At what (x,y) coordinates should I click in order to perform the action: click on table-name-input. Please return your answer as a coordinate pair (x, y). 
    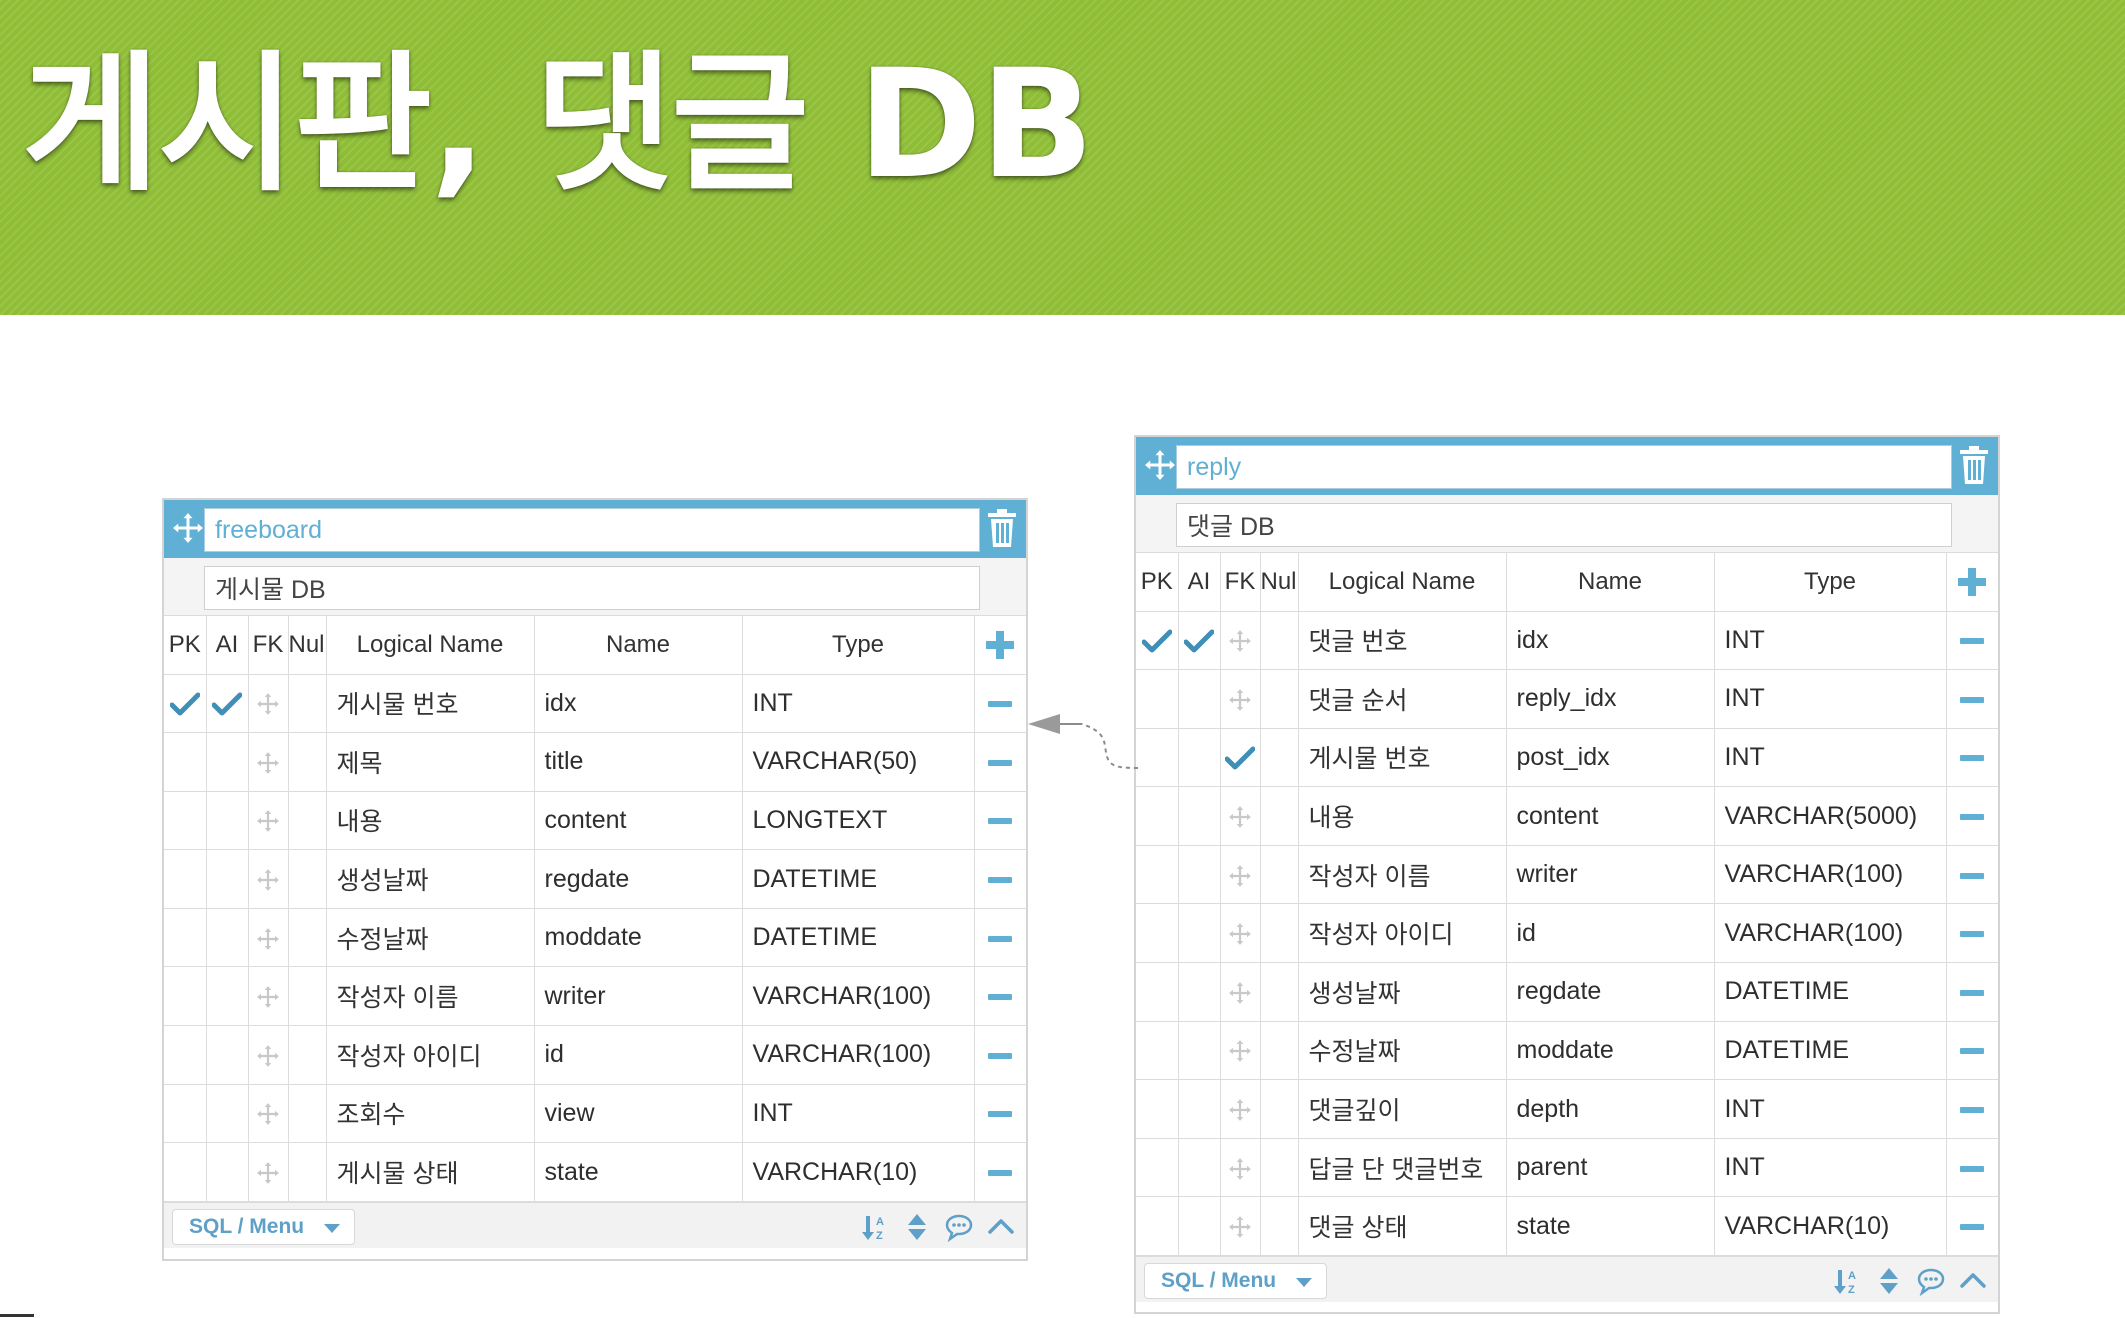
    Looking at the image, I should click on (1564, 467).